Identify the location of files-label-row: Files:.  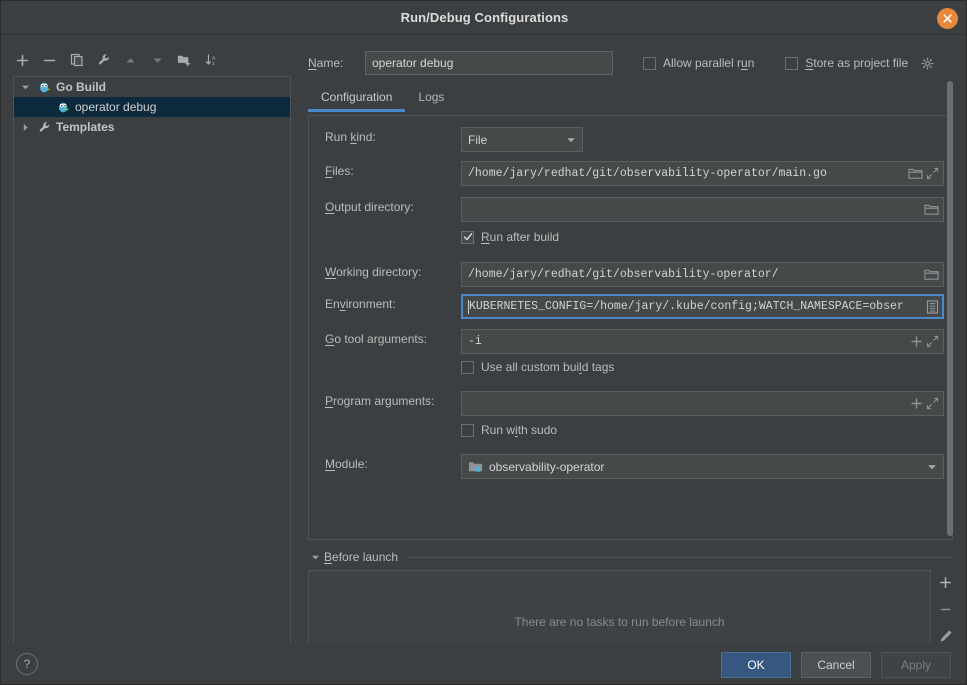
(339, 171).